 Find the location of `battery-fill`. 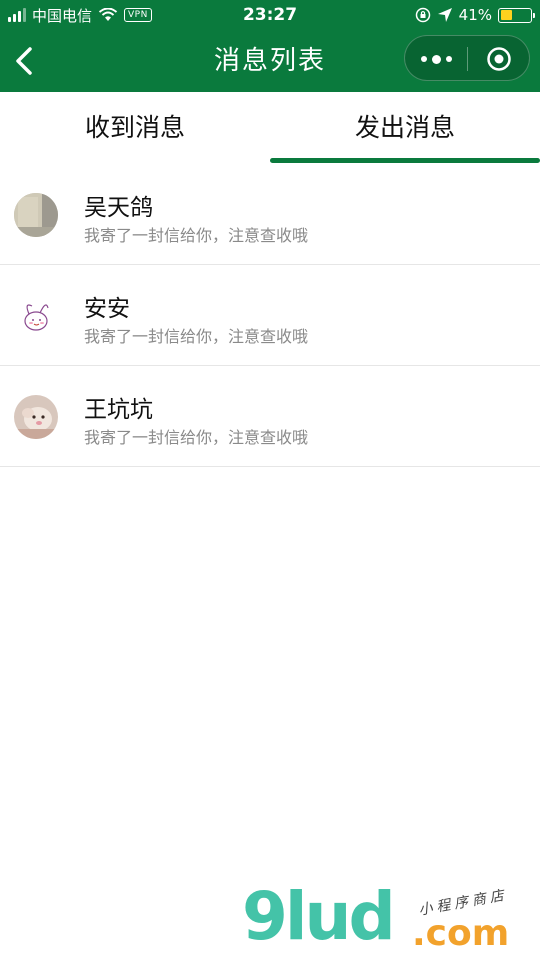

battery-fill is located at coordinates (506, 15).